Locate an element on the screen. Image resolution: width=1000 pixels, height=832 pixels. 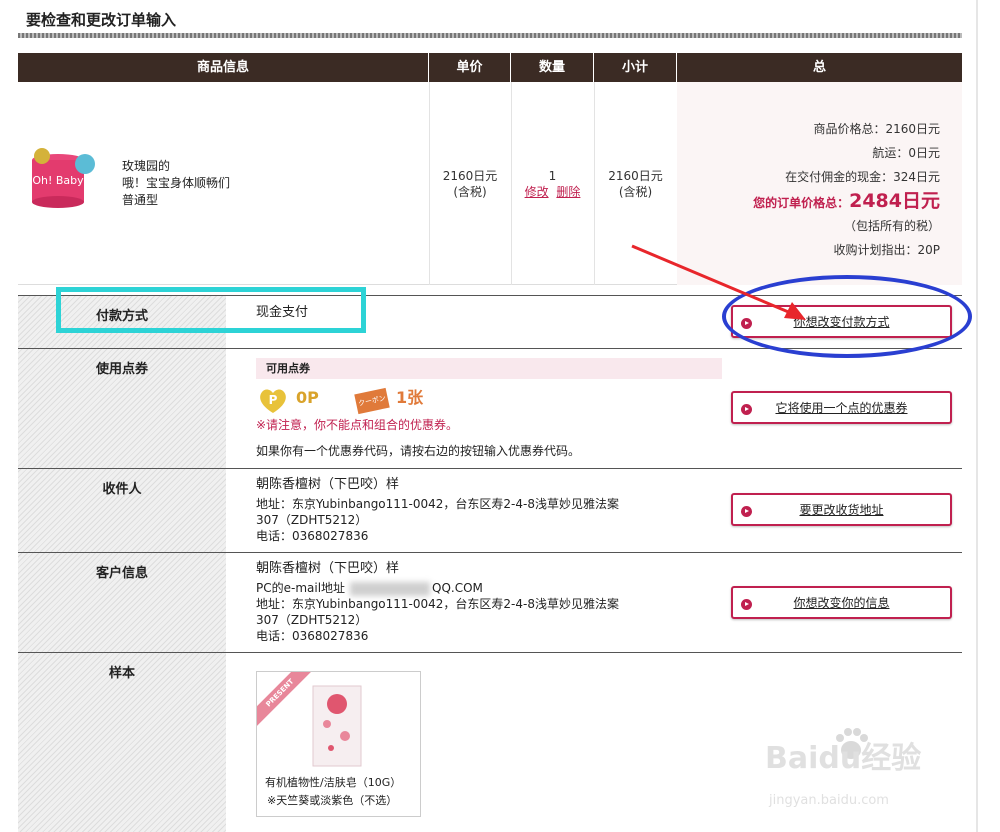
baidu-watermark: Baidu经验 jingyan.baidu.com is located at coordinates (860, 771).